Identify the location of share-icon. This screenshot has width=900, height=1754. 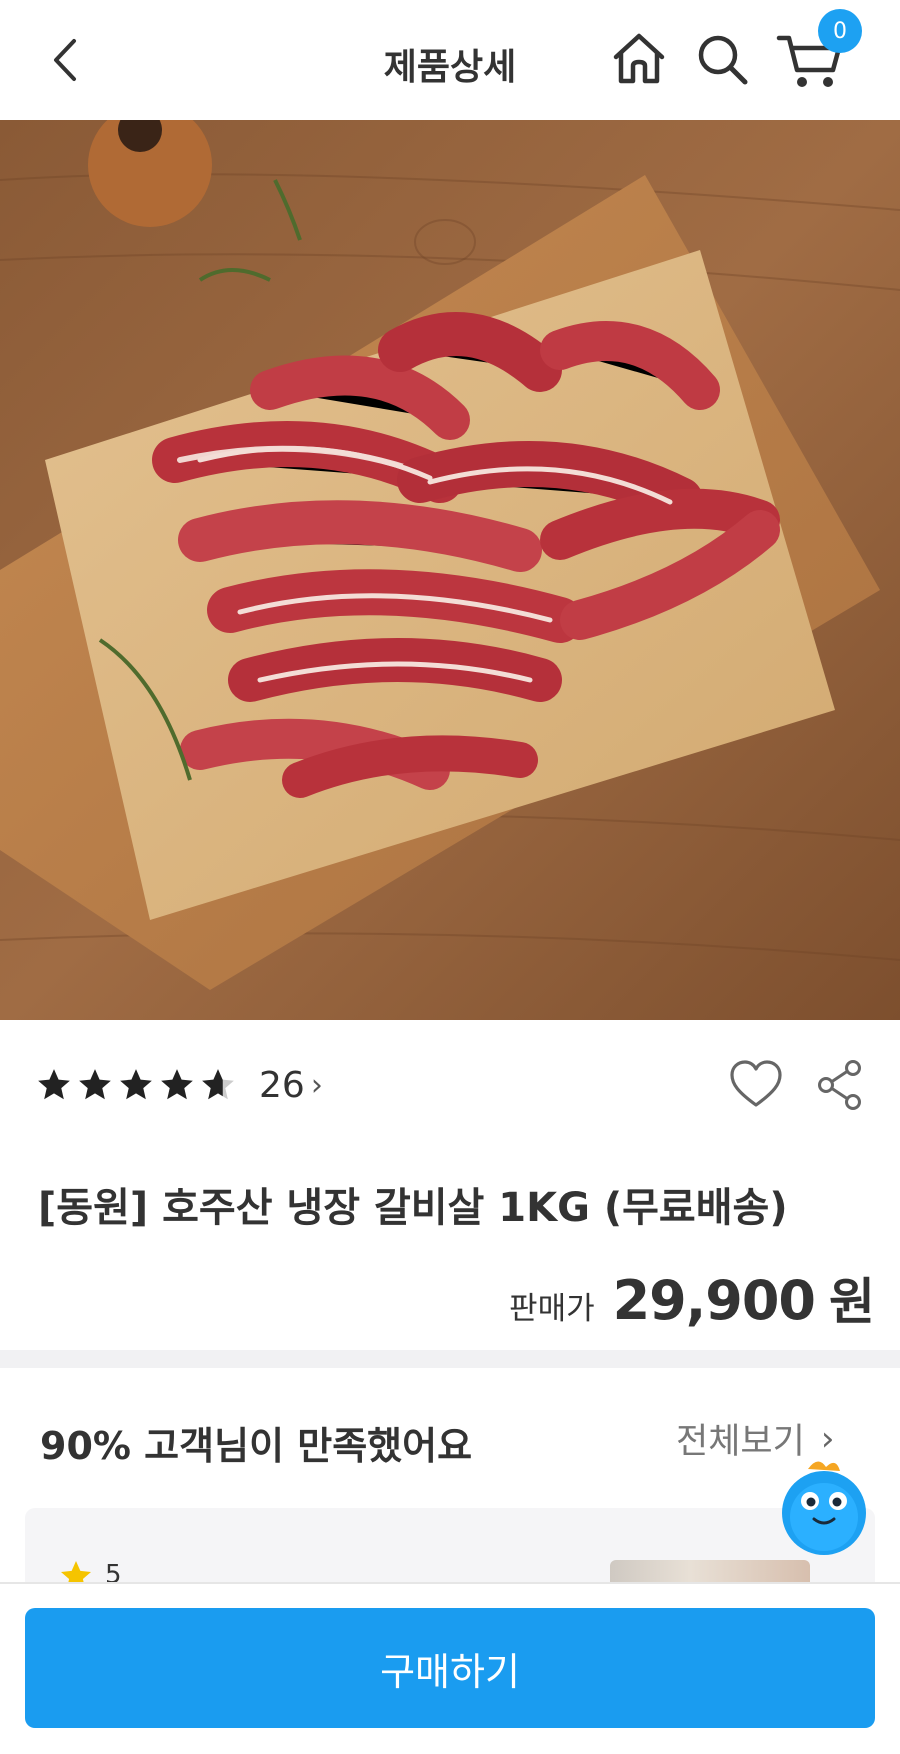
(839, 1085).